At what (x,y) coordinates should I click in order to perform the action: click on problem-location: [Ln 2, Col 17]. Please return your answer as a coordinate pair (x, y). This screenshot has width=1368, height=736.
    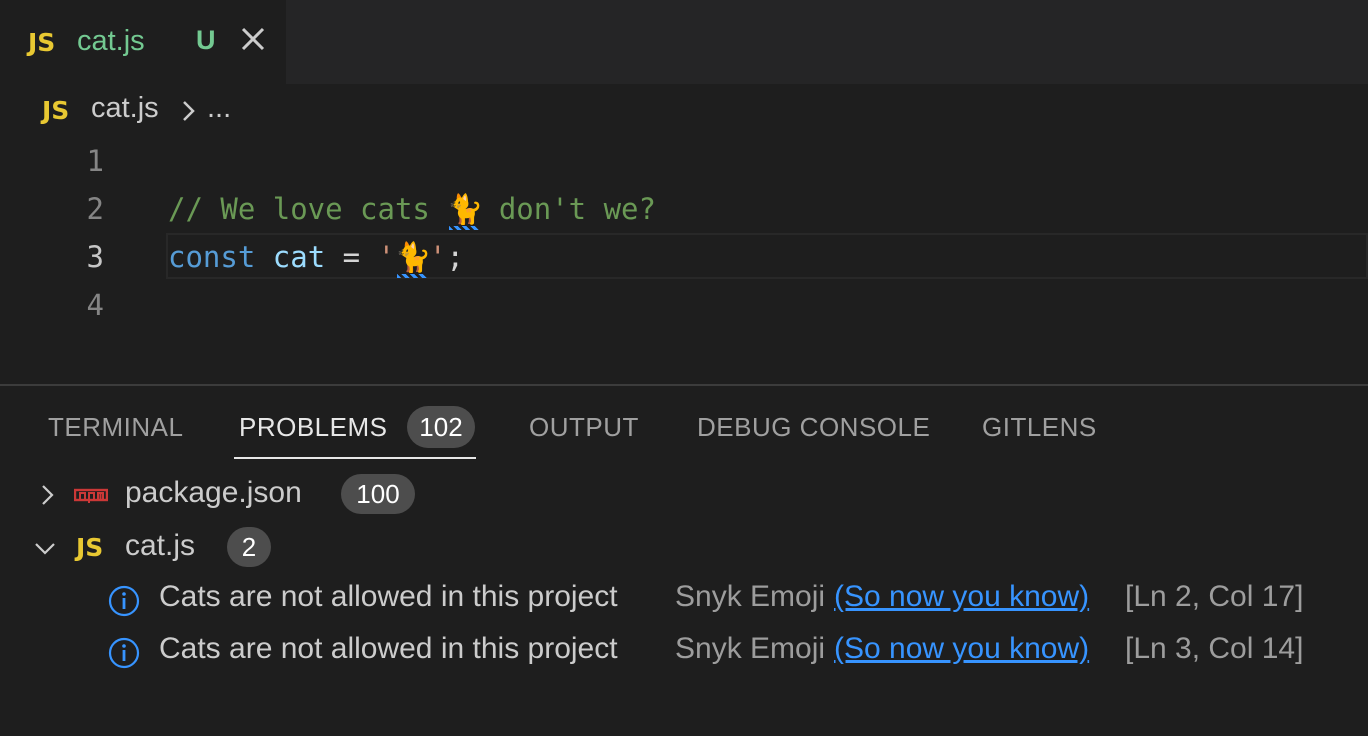
    Looking at the image, I should click on (1214, 596).